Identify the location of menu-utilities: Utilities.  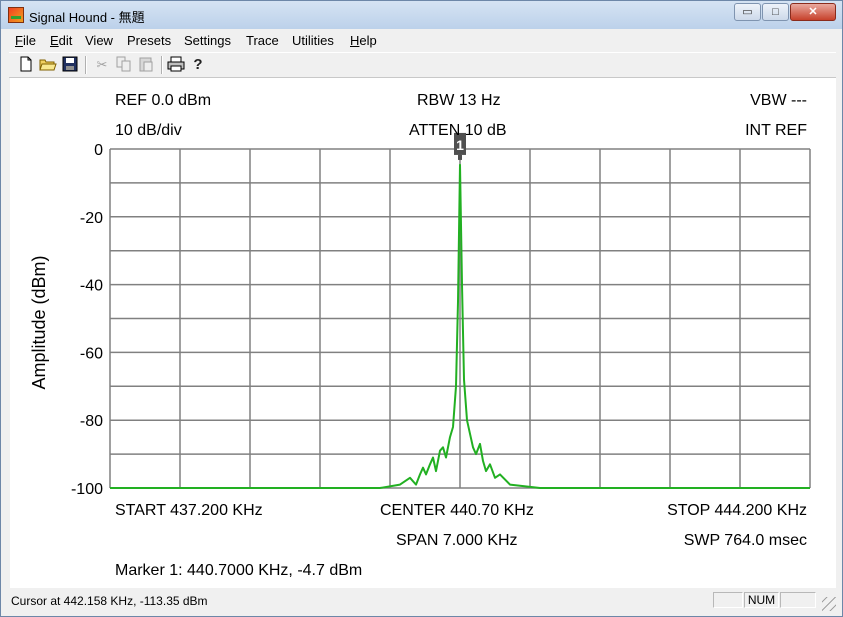
(313, 40).